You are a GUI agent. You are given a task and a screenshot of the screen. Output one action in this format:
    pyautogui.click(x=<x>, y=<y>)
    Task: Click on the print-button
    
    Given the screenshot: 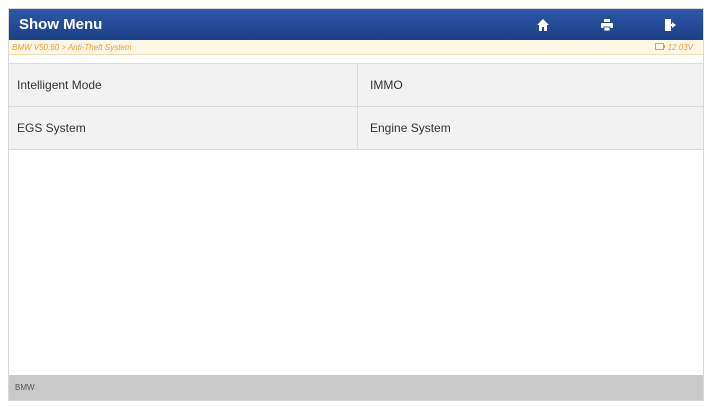 What is the action you would take?
    pyautogui.click(x=607, y=24)
    